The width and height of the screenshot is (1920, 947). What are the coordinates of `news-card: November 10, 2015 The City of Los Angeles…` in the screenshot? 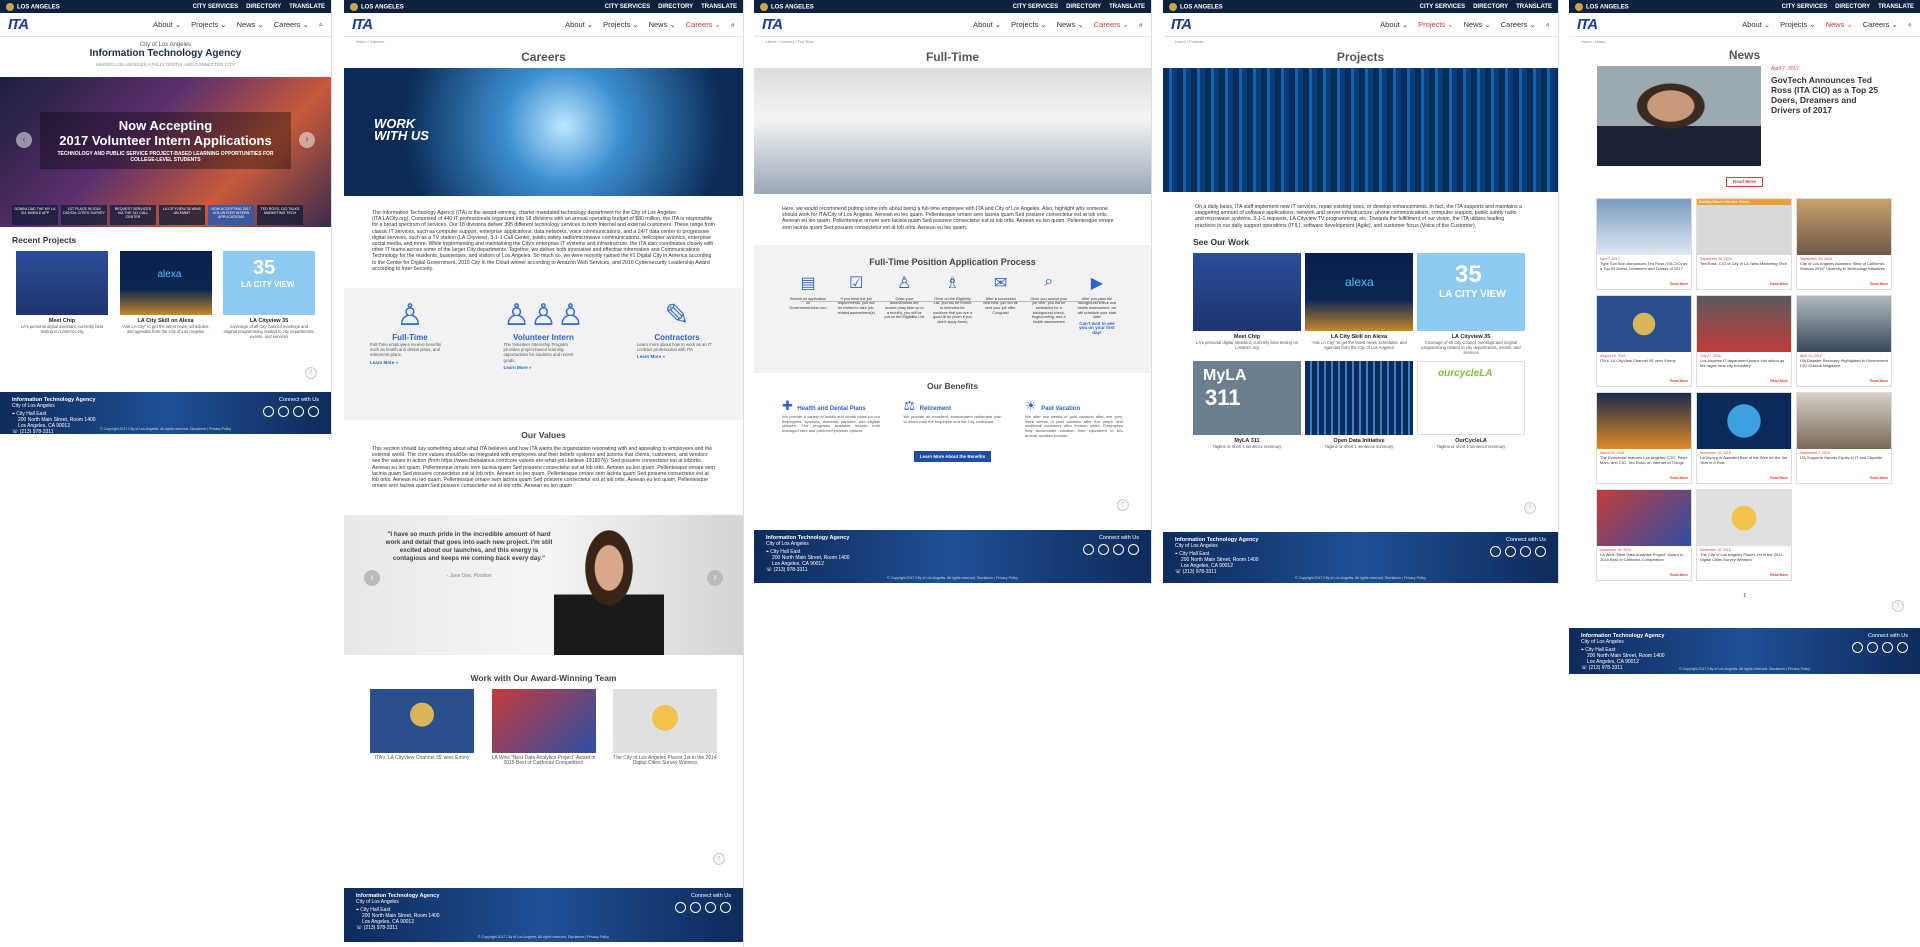 It's located at (1744, 535).